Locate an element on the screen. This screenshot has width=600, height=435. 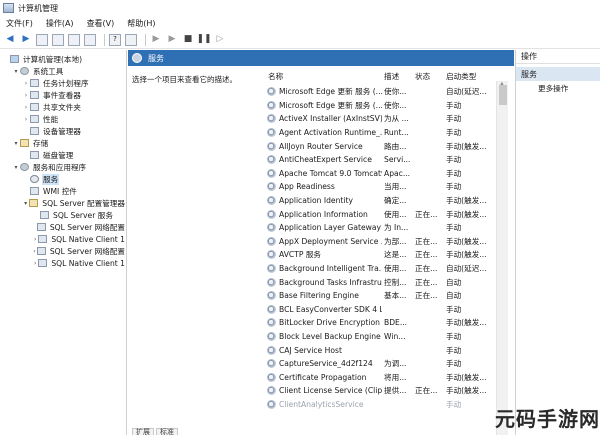
service-row: Apache Tomcat 9.0 Tomcat9 Apac... 手动 is located at coordinates (383, 174).